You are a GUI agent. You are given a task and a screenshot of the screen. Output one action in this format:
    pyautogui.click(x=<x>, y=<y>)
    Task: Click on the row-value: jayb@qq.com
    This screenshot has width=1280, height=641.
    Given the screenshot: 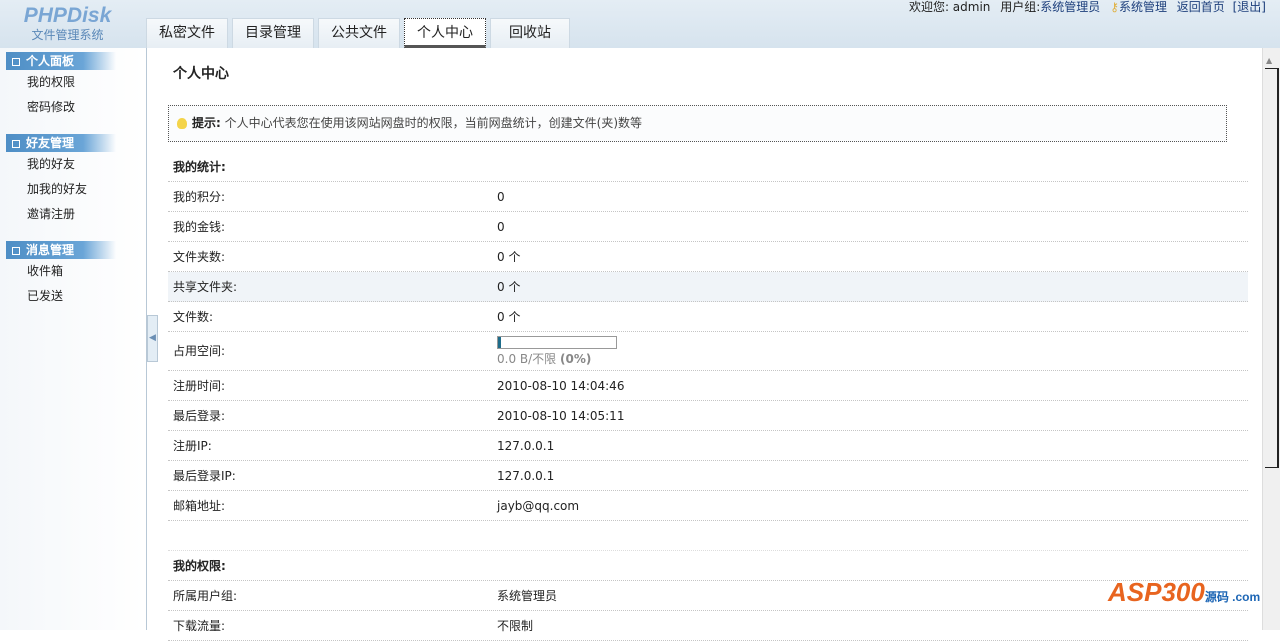 What is the action you would take?
    pyautogui.click(x=538, y=506)
    